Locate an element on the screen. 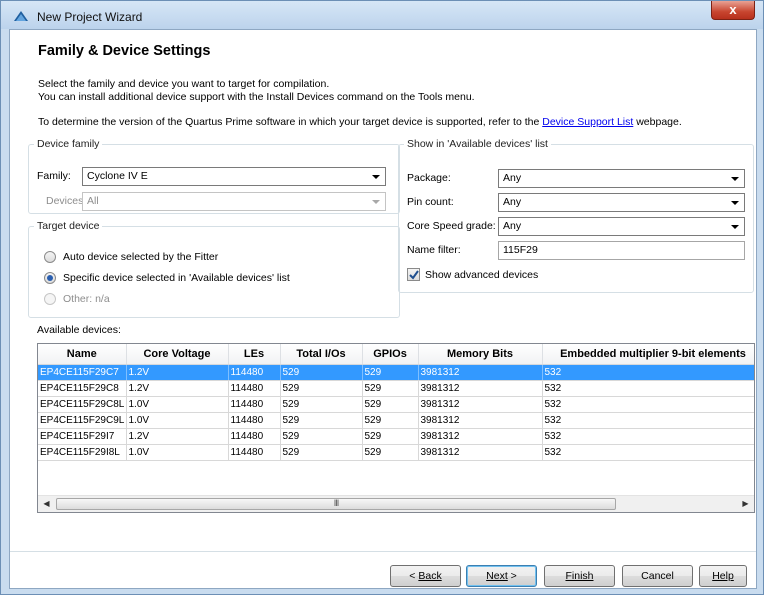 This screenshot has width=764, height=595. table-row: EP4CE115F29C81.2V11448052952939813125324 is located at coordinates (396, 388).